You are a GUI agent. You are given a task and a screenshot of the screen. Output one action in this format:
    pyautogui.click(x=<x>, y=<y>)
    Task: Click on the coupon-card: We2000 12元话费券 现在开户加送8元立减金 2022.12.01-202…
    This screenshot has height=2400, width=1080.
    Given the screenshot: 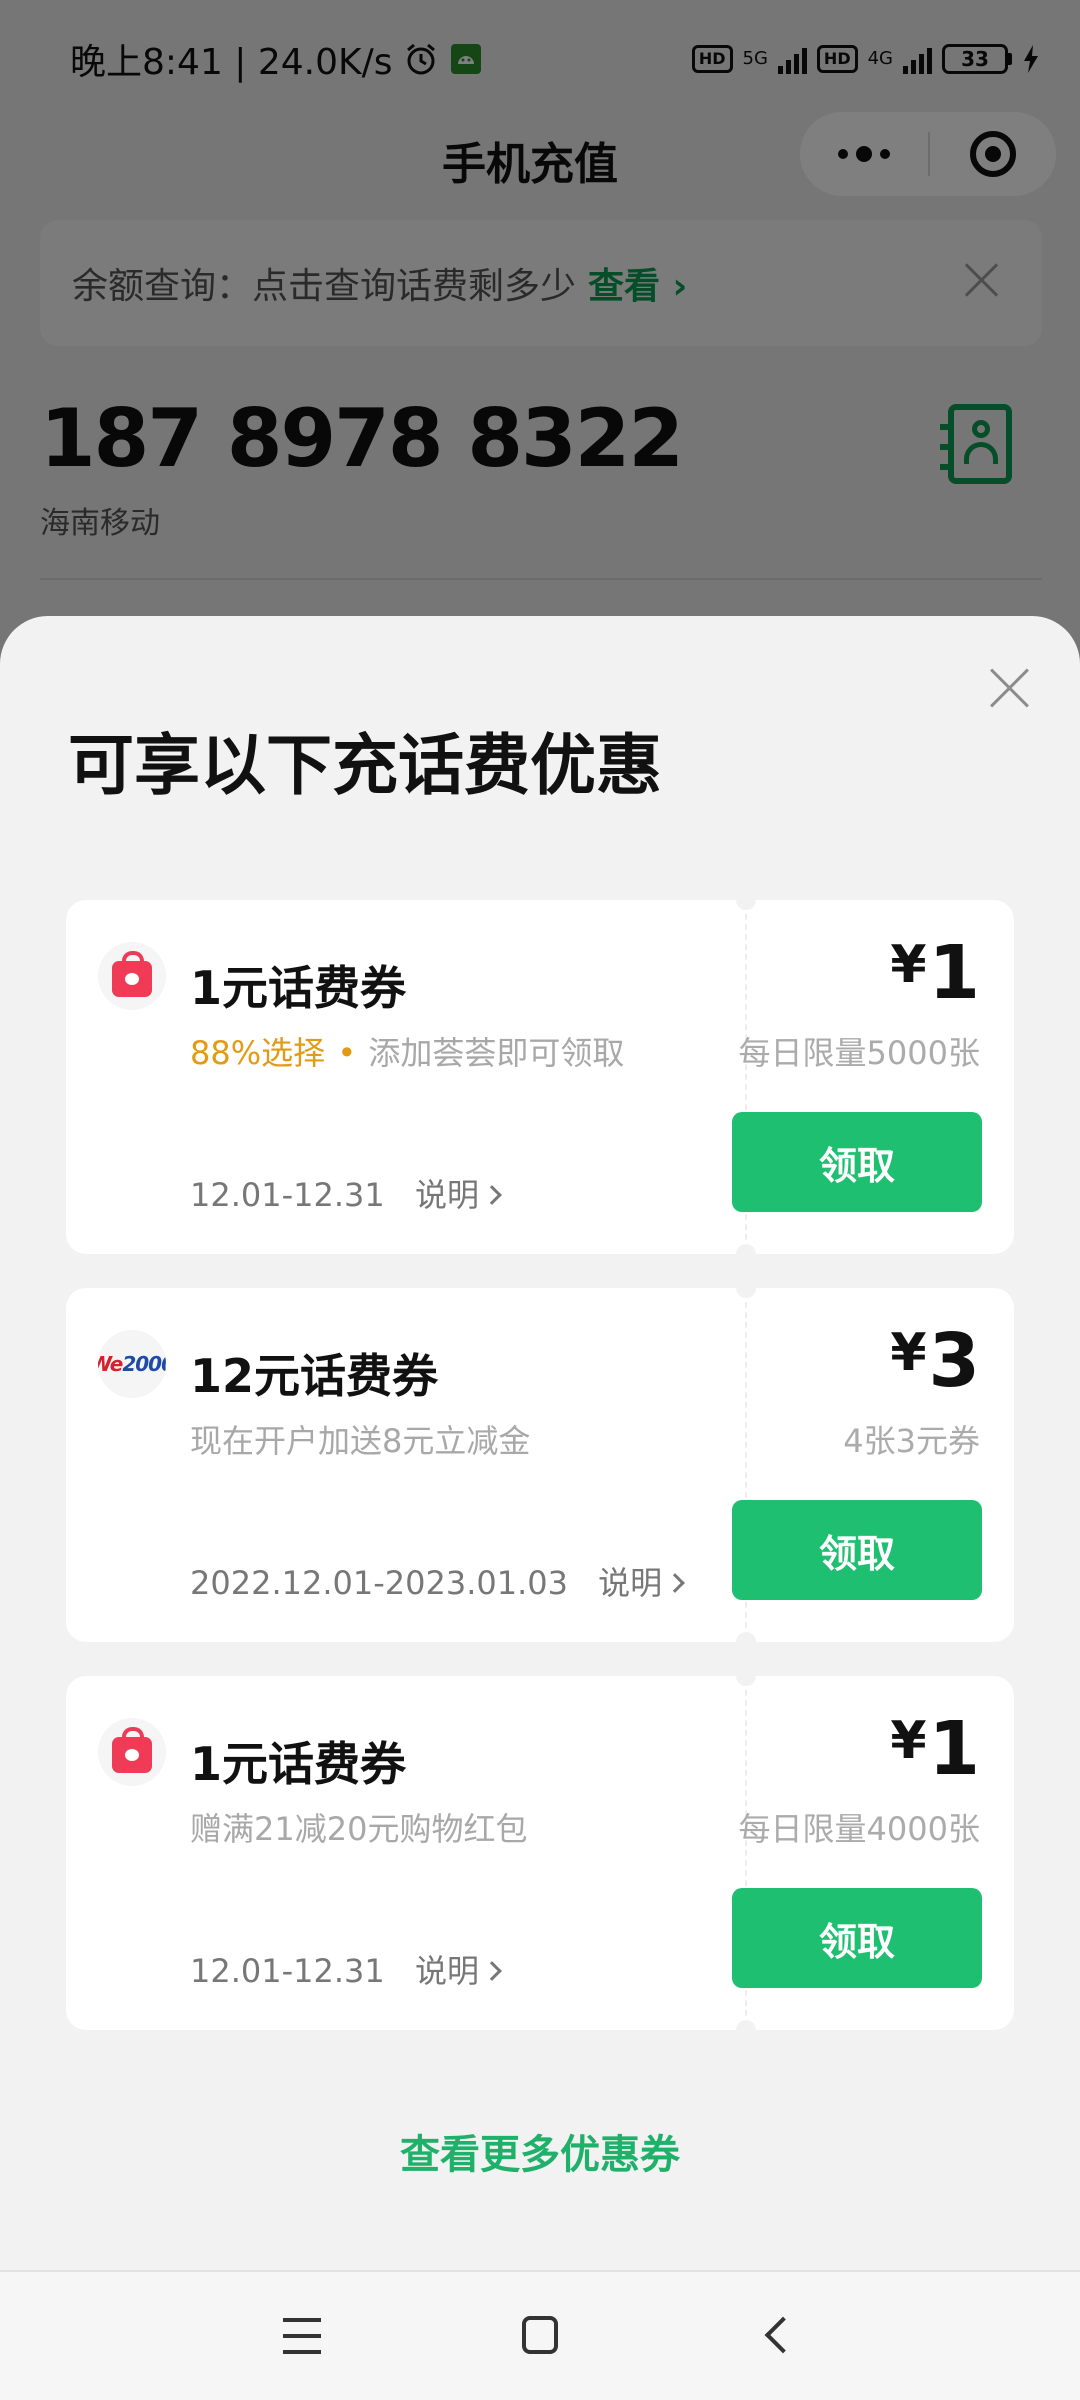 What is the action you would take?
    pyautogui.click(x=540, y=1465)
    